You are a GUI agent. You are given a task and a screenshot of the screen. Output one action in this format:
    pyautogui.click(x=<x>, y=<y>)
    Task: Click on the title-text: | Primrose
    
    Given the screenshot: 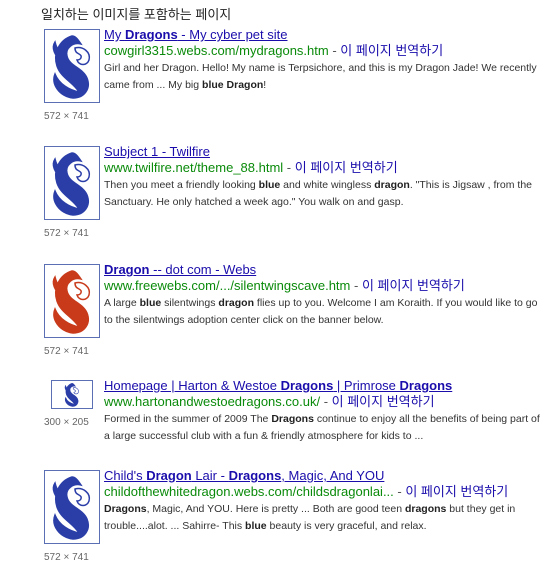 What is the action you would take?
    pyautogui.click(x=366, y=385)
    